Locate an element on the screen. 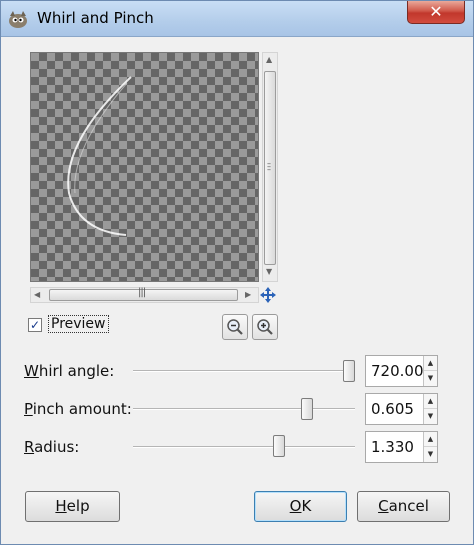  radius-value: 1.330 is located at coordinates (392, 447).